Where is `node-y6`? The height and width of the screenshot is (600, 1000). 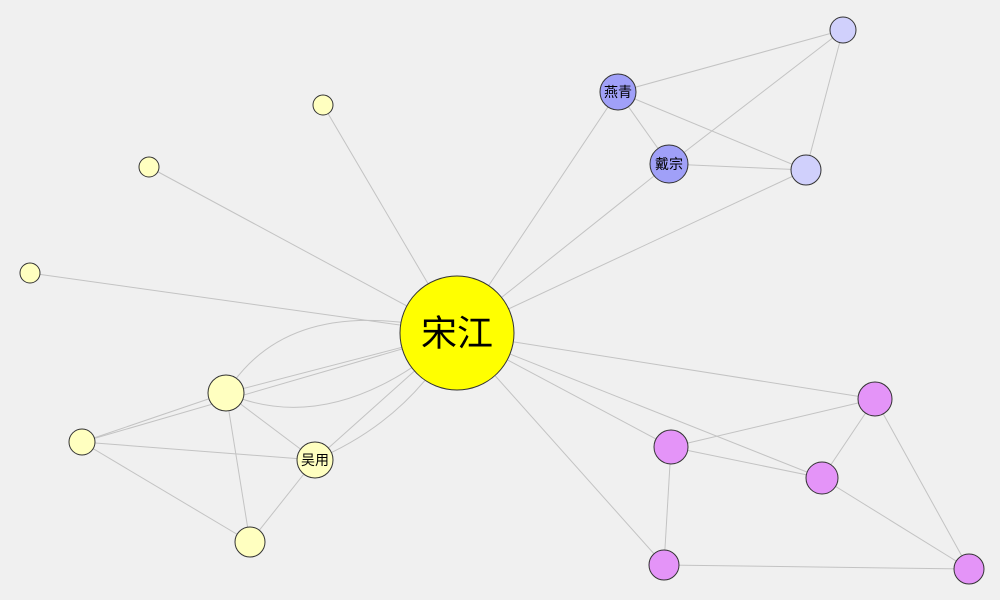
node-y6 is located at coordinates (250, 542).